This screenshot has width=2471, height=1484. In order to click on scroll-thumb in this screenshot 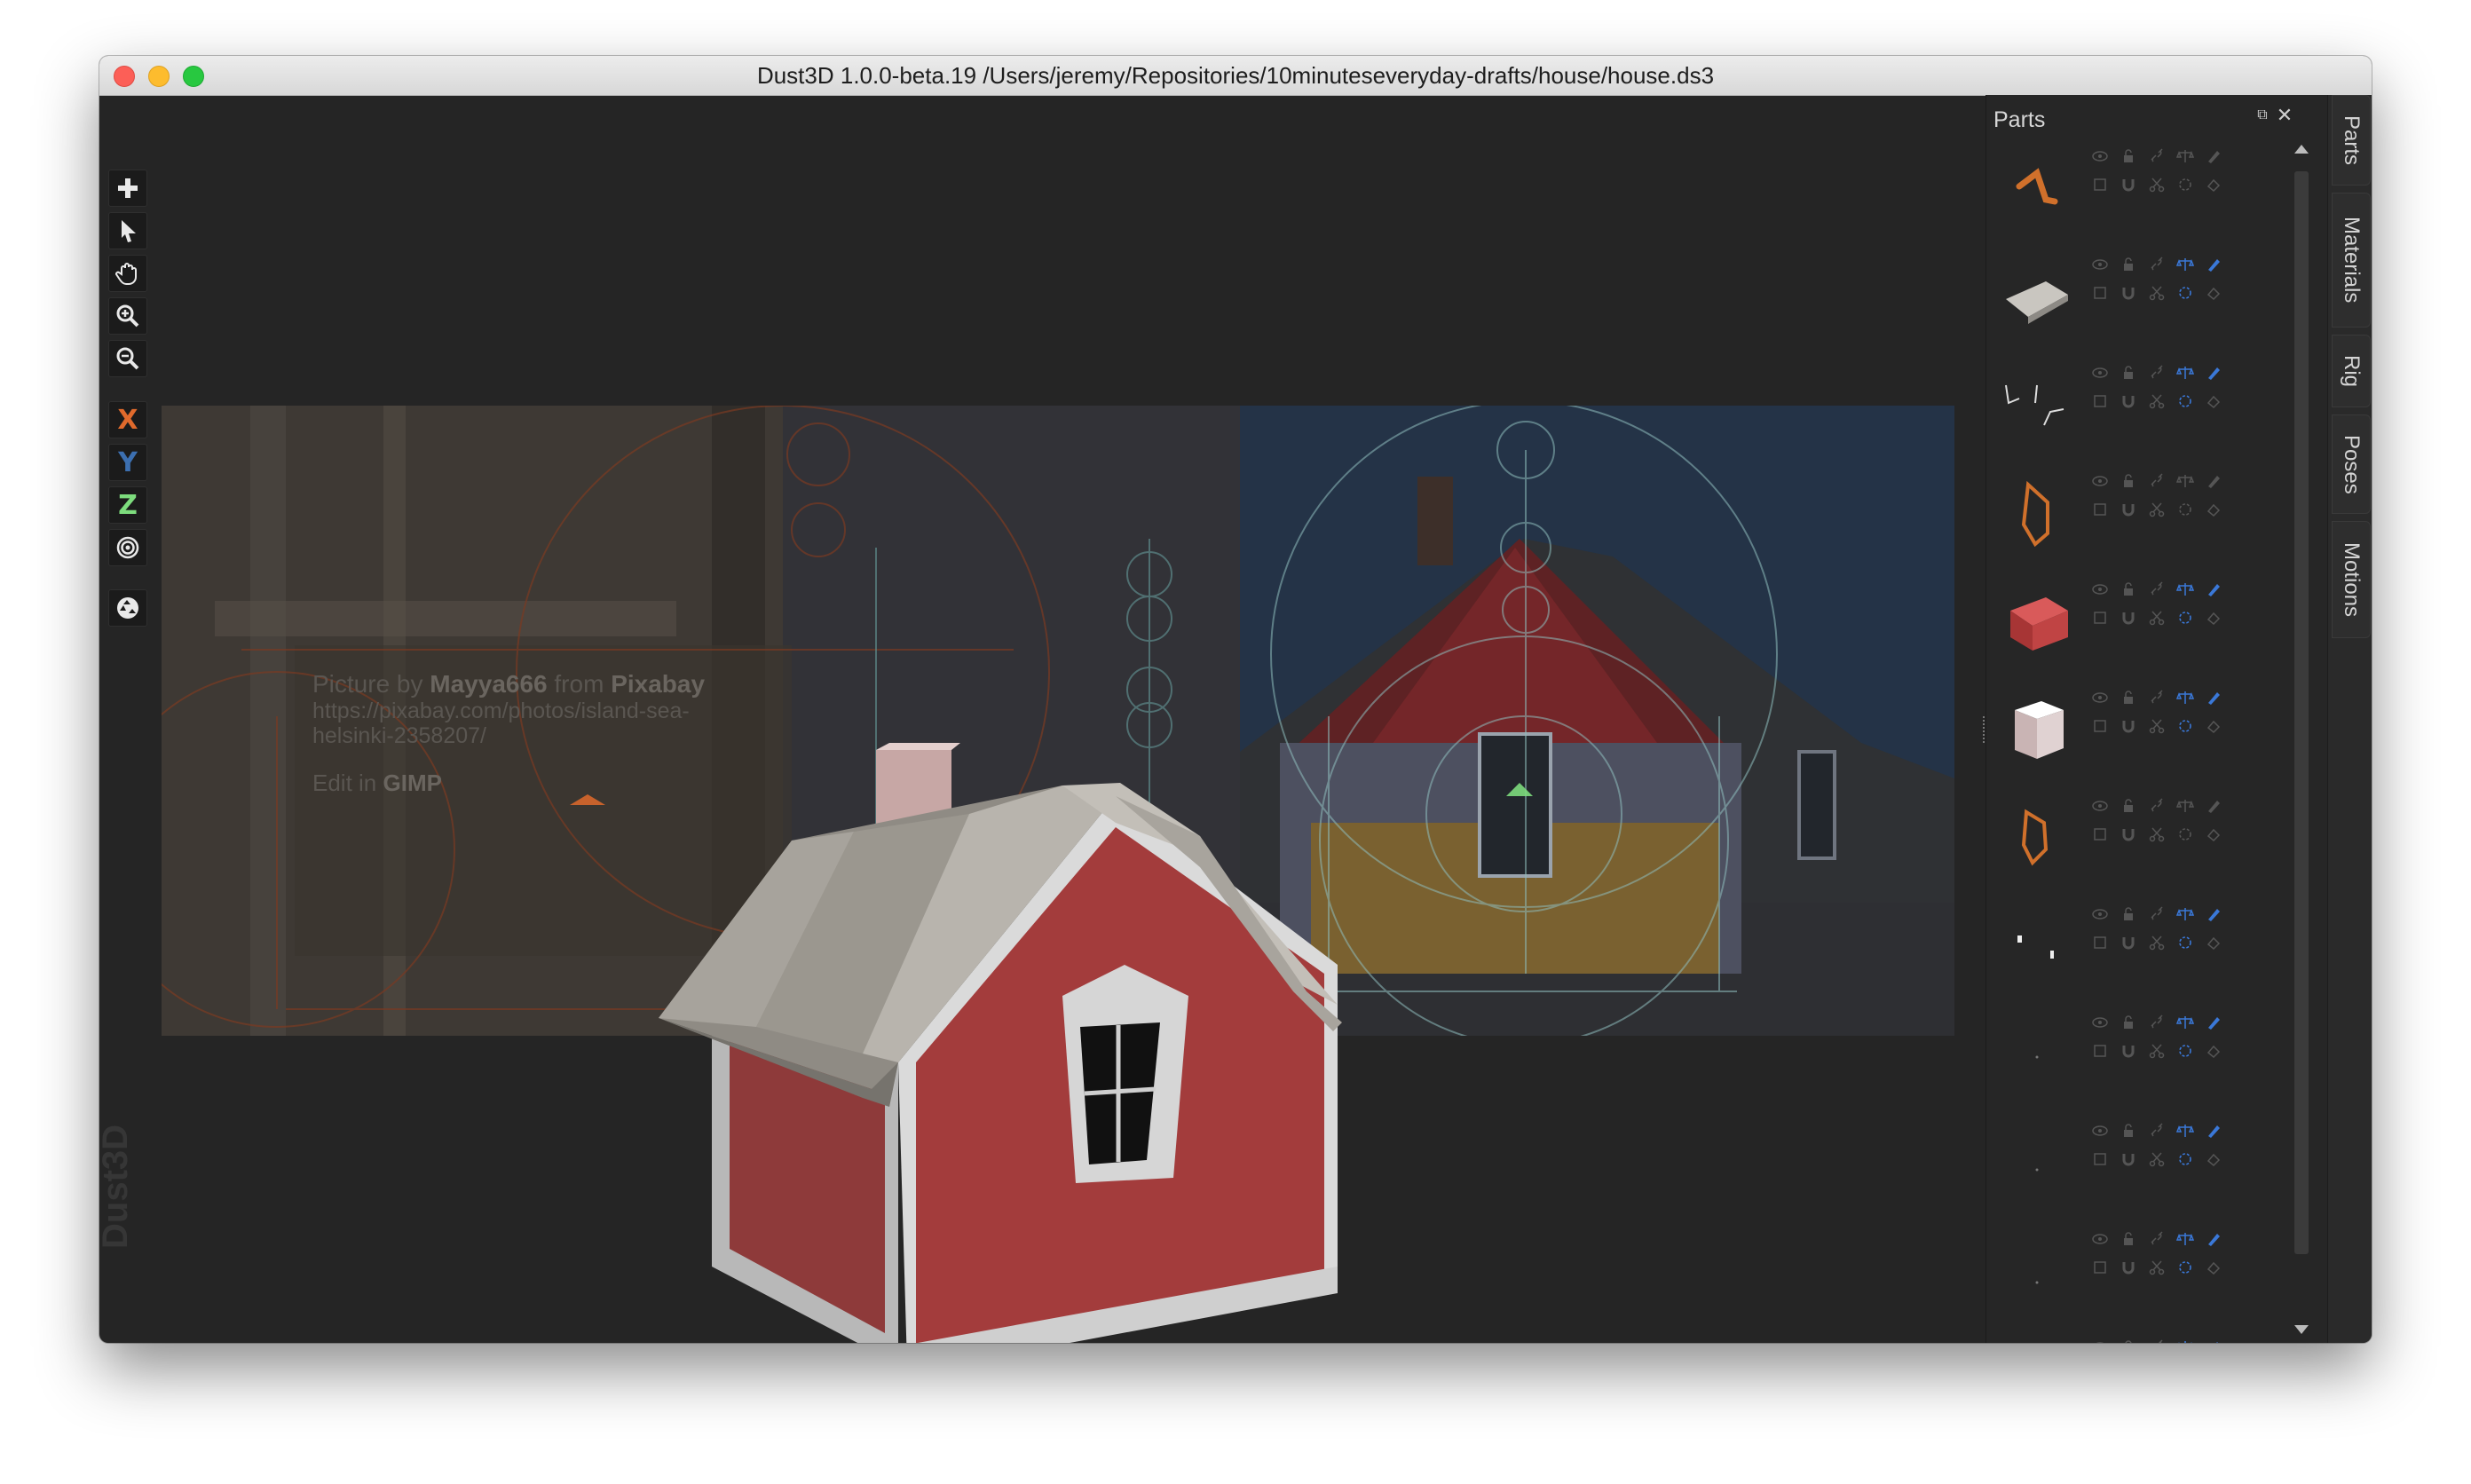, I will do `click(2301, 713)`.